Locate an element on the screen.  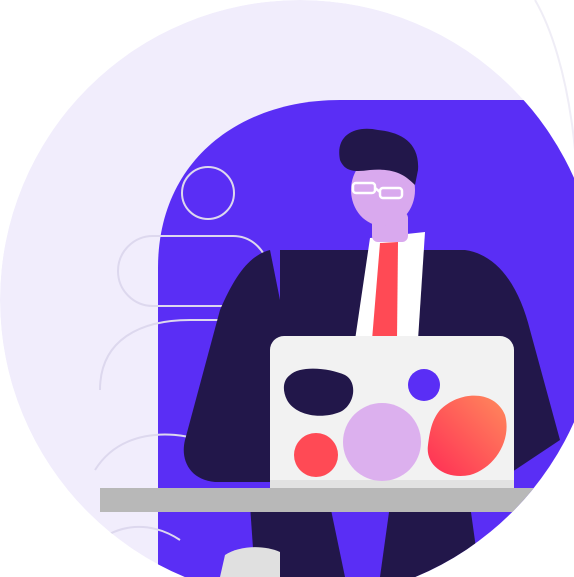
leg-right is located at coordinates (430, 541).